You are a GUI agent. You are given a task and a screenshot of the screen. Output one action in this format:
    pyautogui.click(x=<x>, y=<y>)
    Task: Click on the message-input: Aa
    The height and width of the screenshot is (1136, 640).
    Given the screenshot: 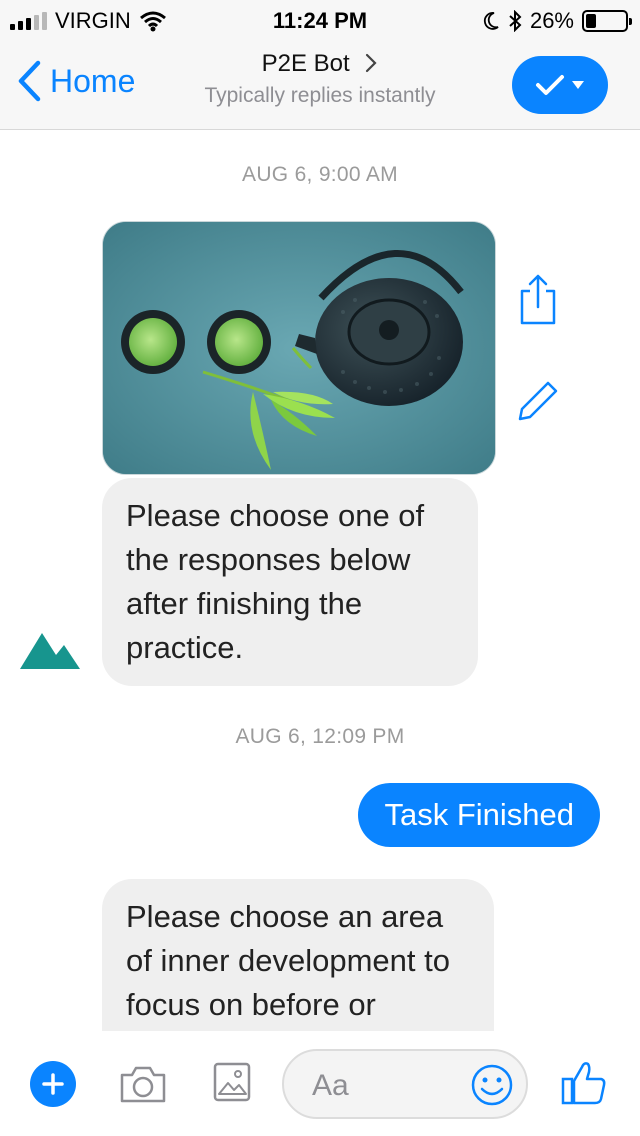 What is the action you would take?
    pyautogui.click(x=405, y=1084)
    